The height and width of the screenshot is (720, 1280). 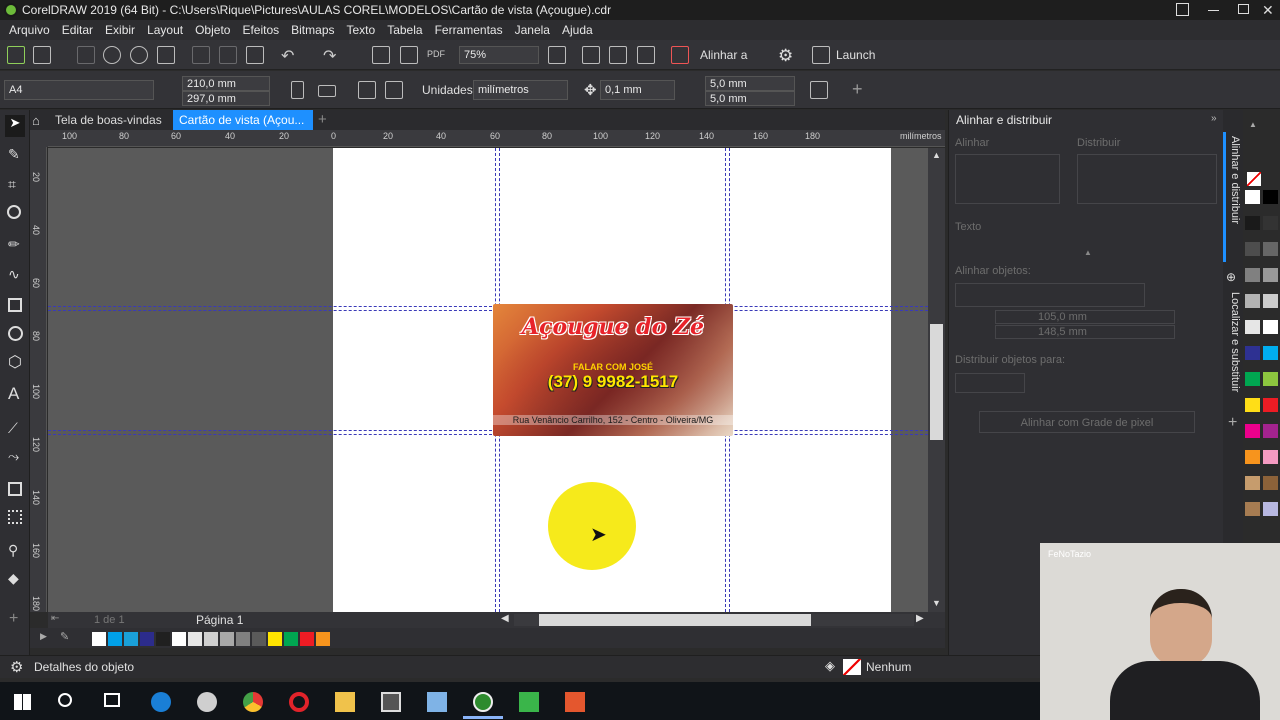 I want to click on import-icon, so click(x=381, y=55).